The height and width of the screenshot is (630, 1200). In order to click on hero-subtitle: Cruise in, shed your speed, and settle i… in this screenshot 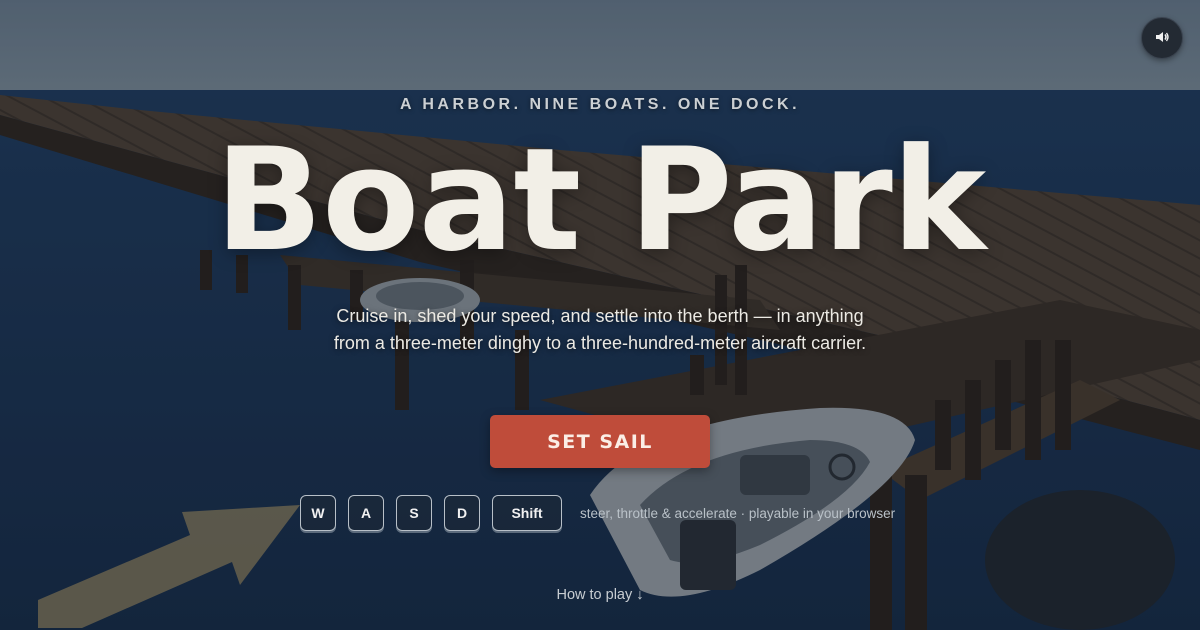, I will do `click(600, 329)`.